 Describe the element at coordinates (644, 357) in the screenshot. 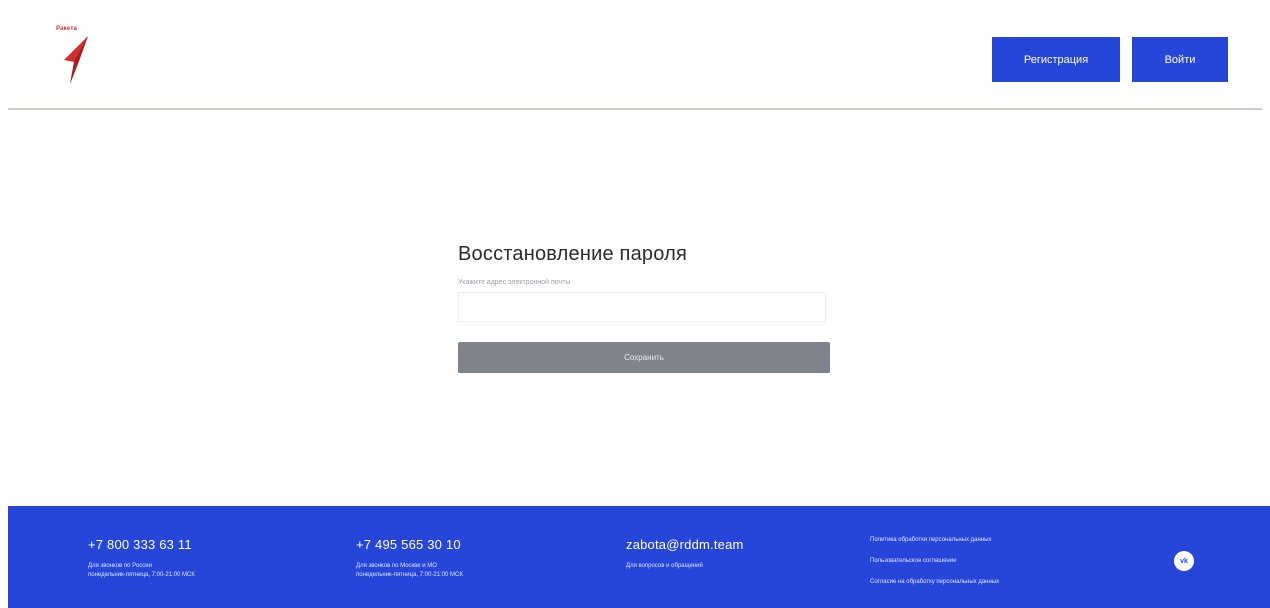

I see `save-button: Сохранить` at that location.